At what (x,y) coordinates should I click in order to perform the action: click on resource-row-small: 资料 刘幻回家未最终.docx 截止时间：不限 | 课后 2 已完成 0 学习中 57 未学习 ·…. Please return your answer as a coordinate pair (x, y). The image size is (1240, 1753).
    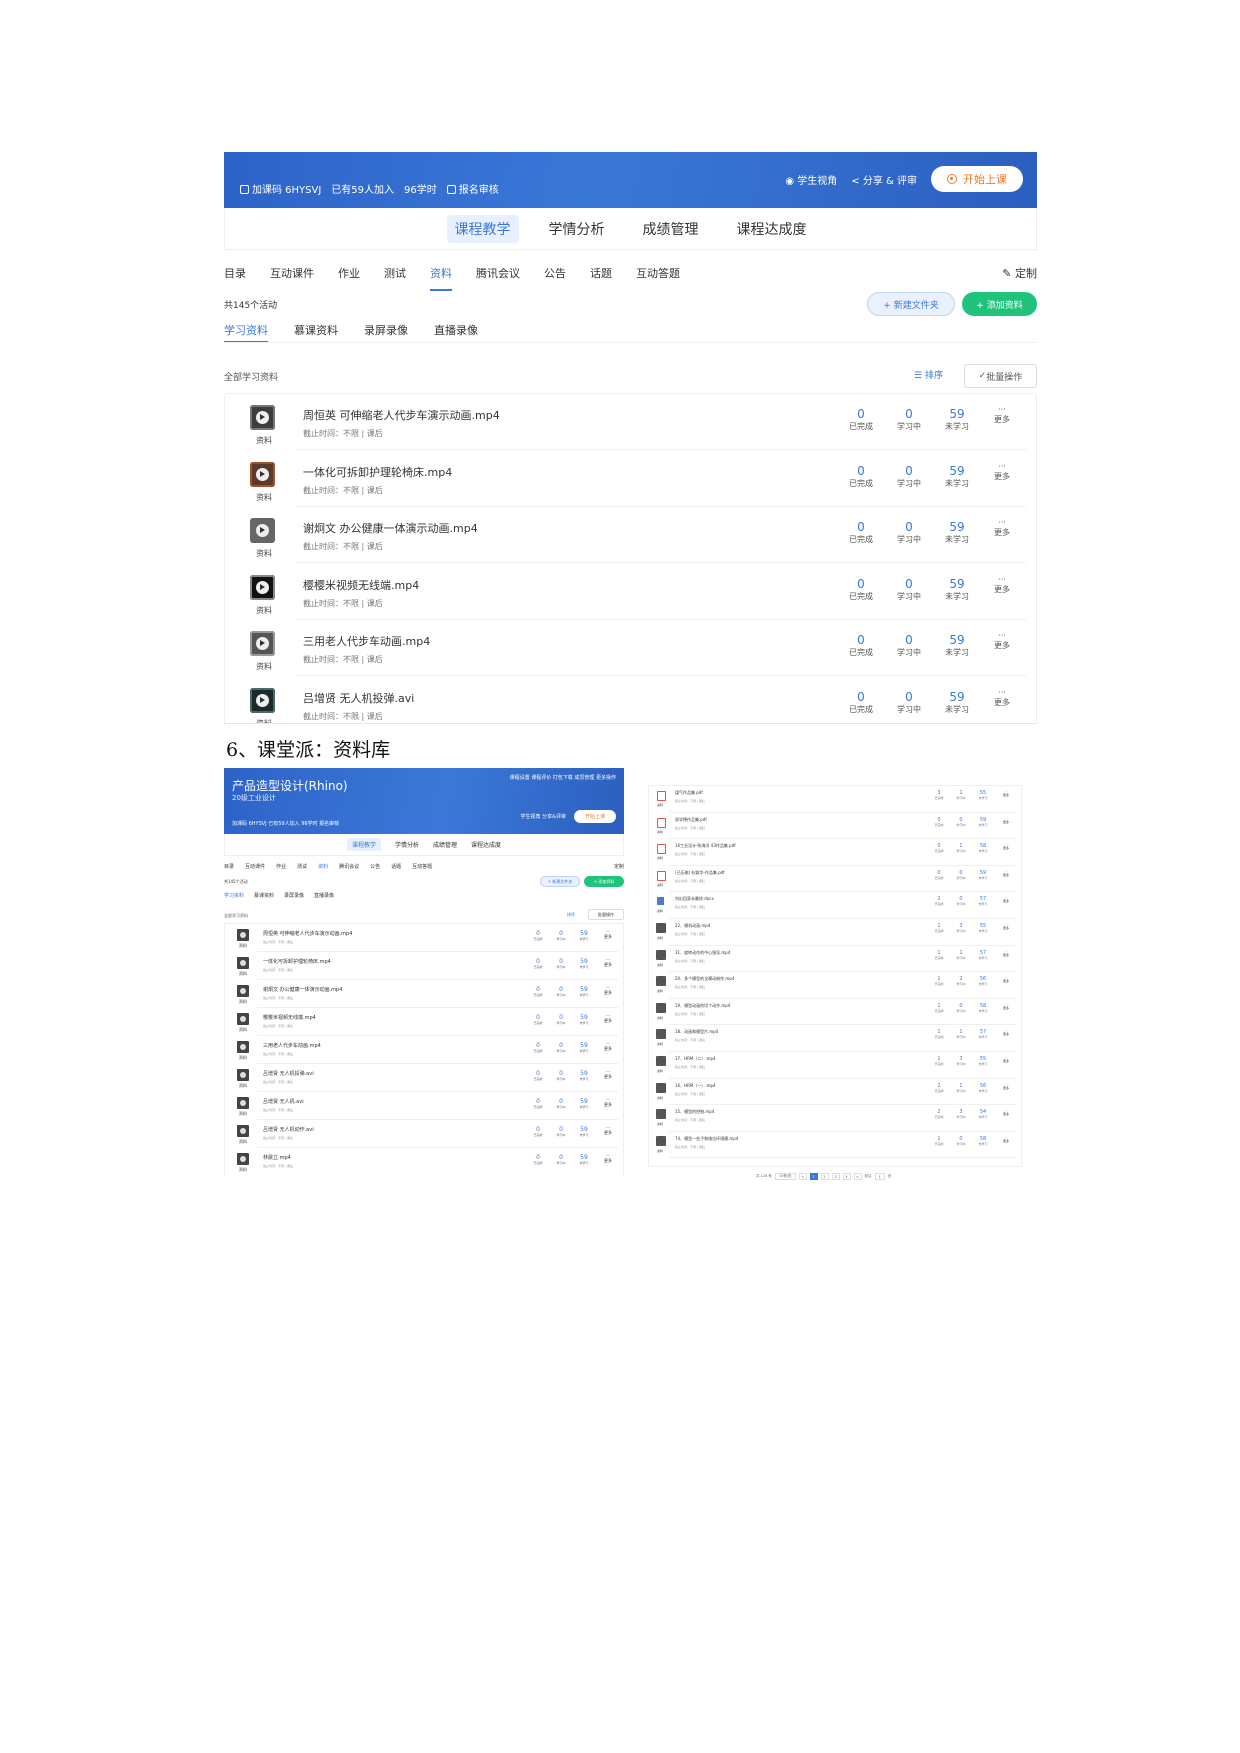
    Looking at the image, I should click on (835, 905).